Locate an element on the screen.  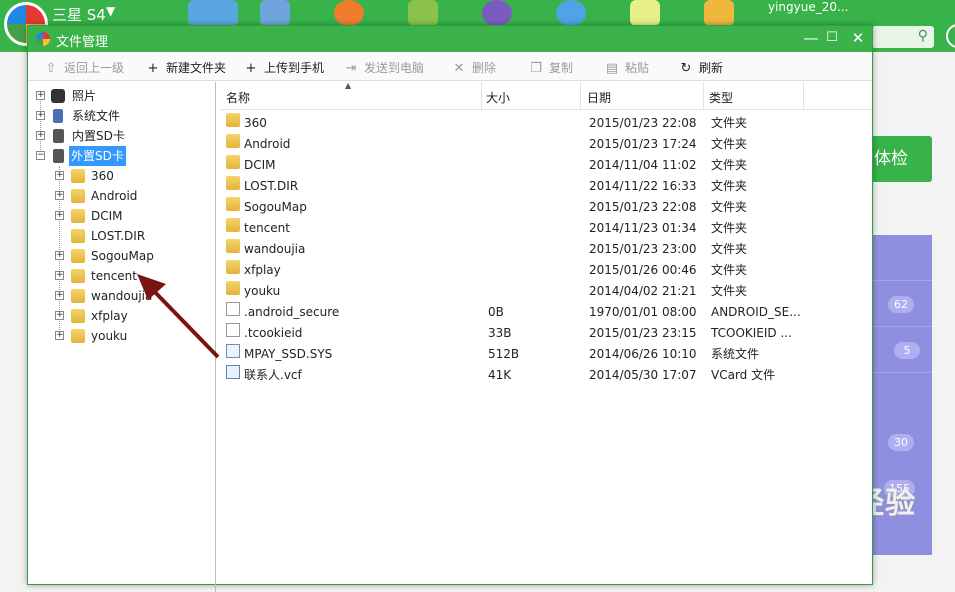
checkup-button: 体检 is located at coordinates (902, 159).